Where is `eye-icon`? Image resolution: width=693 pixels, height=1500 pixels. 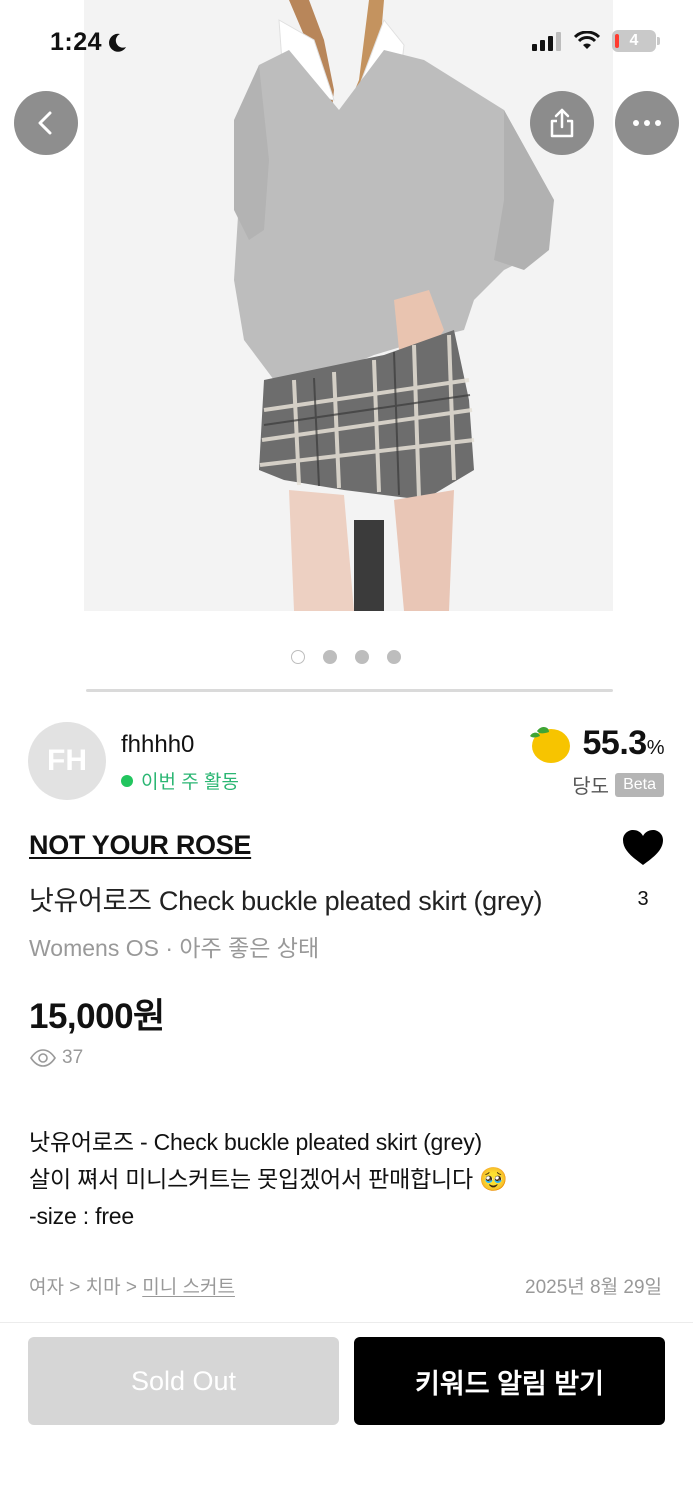
eye-icon is located at coordinates (43, 1058).